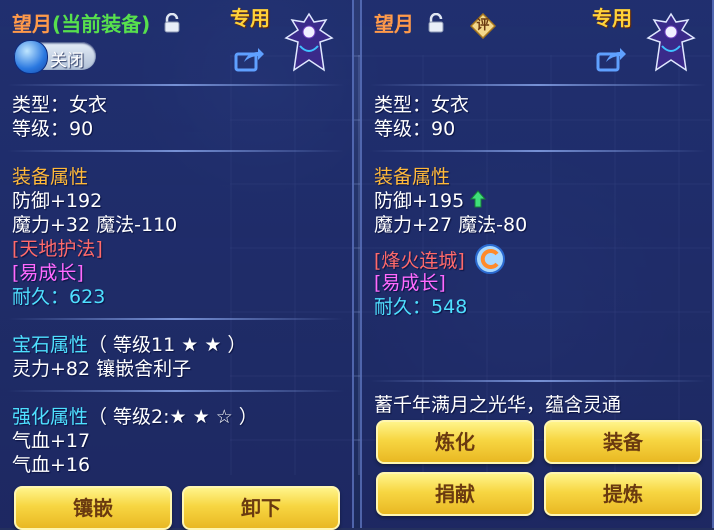 Image resolution: width=714 pixels, height=530 pixels. I want to click on item-title: 望月(当前装备), so click(96, 23).